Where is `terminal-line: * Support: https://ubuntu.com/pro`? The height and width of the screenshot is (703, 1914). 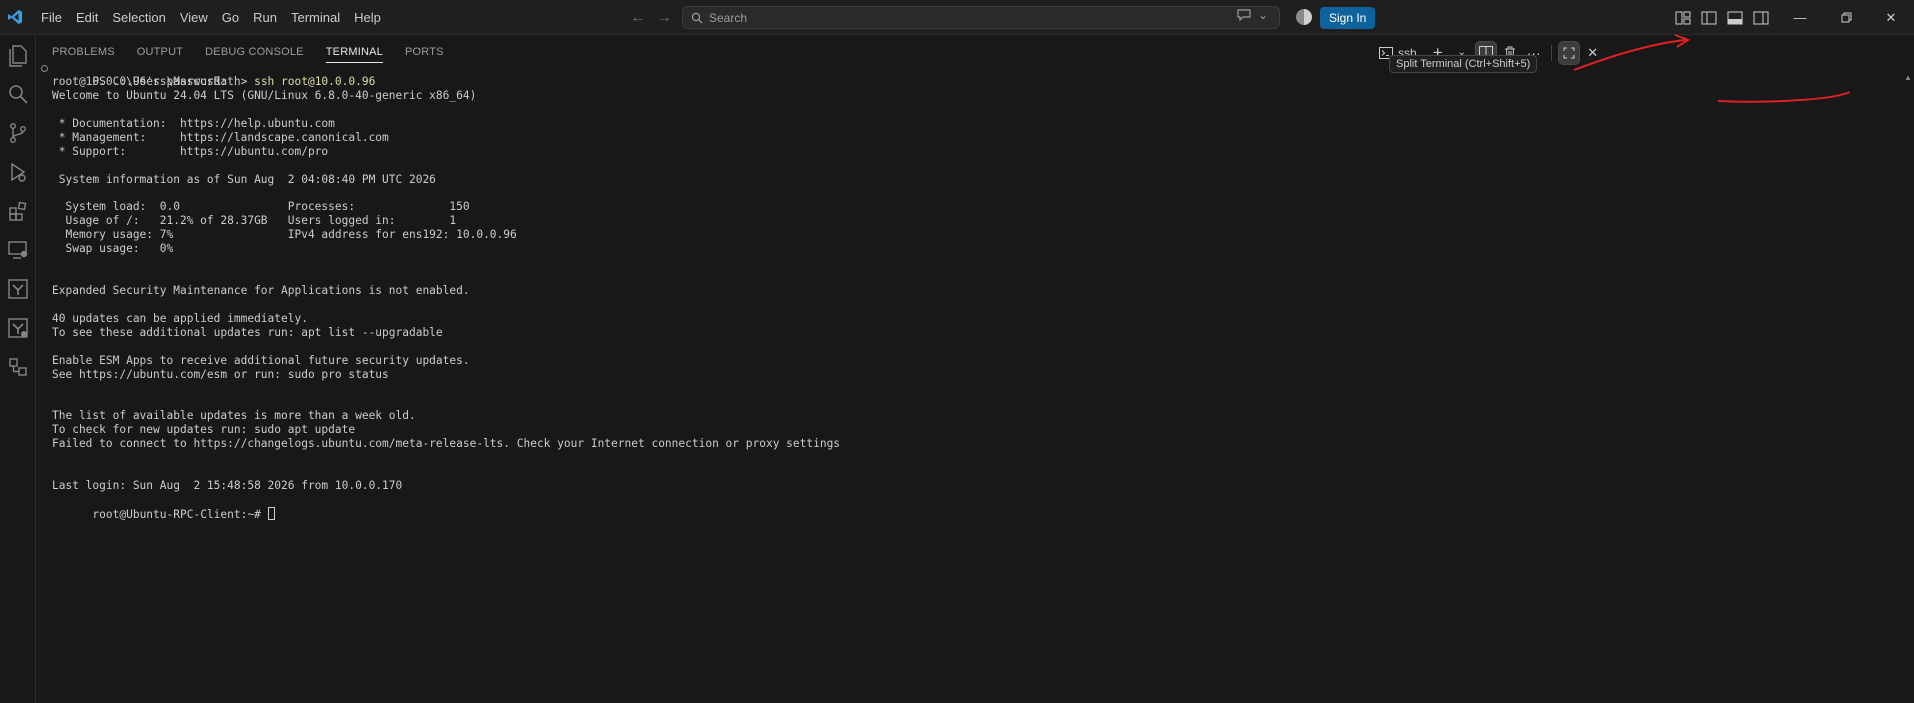 terminal-line: * Support: https://ubuntu.com/pro is located at coordinates (190, 151).